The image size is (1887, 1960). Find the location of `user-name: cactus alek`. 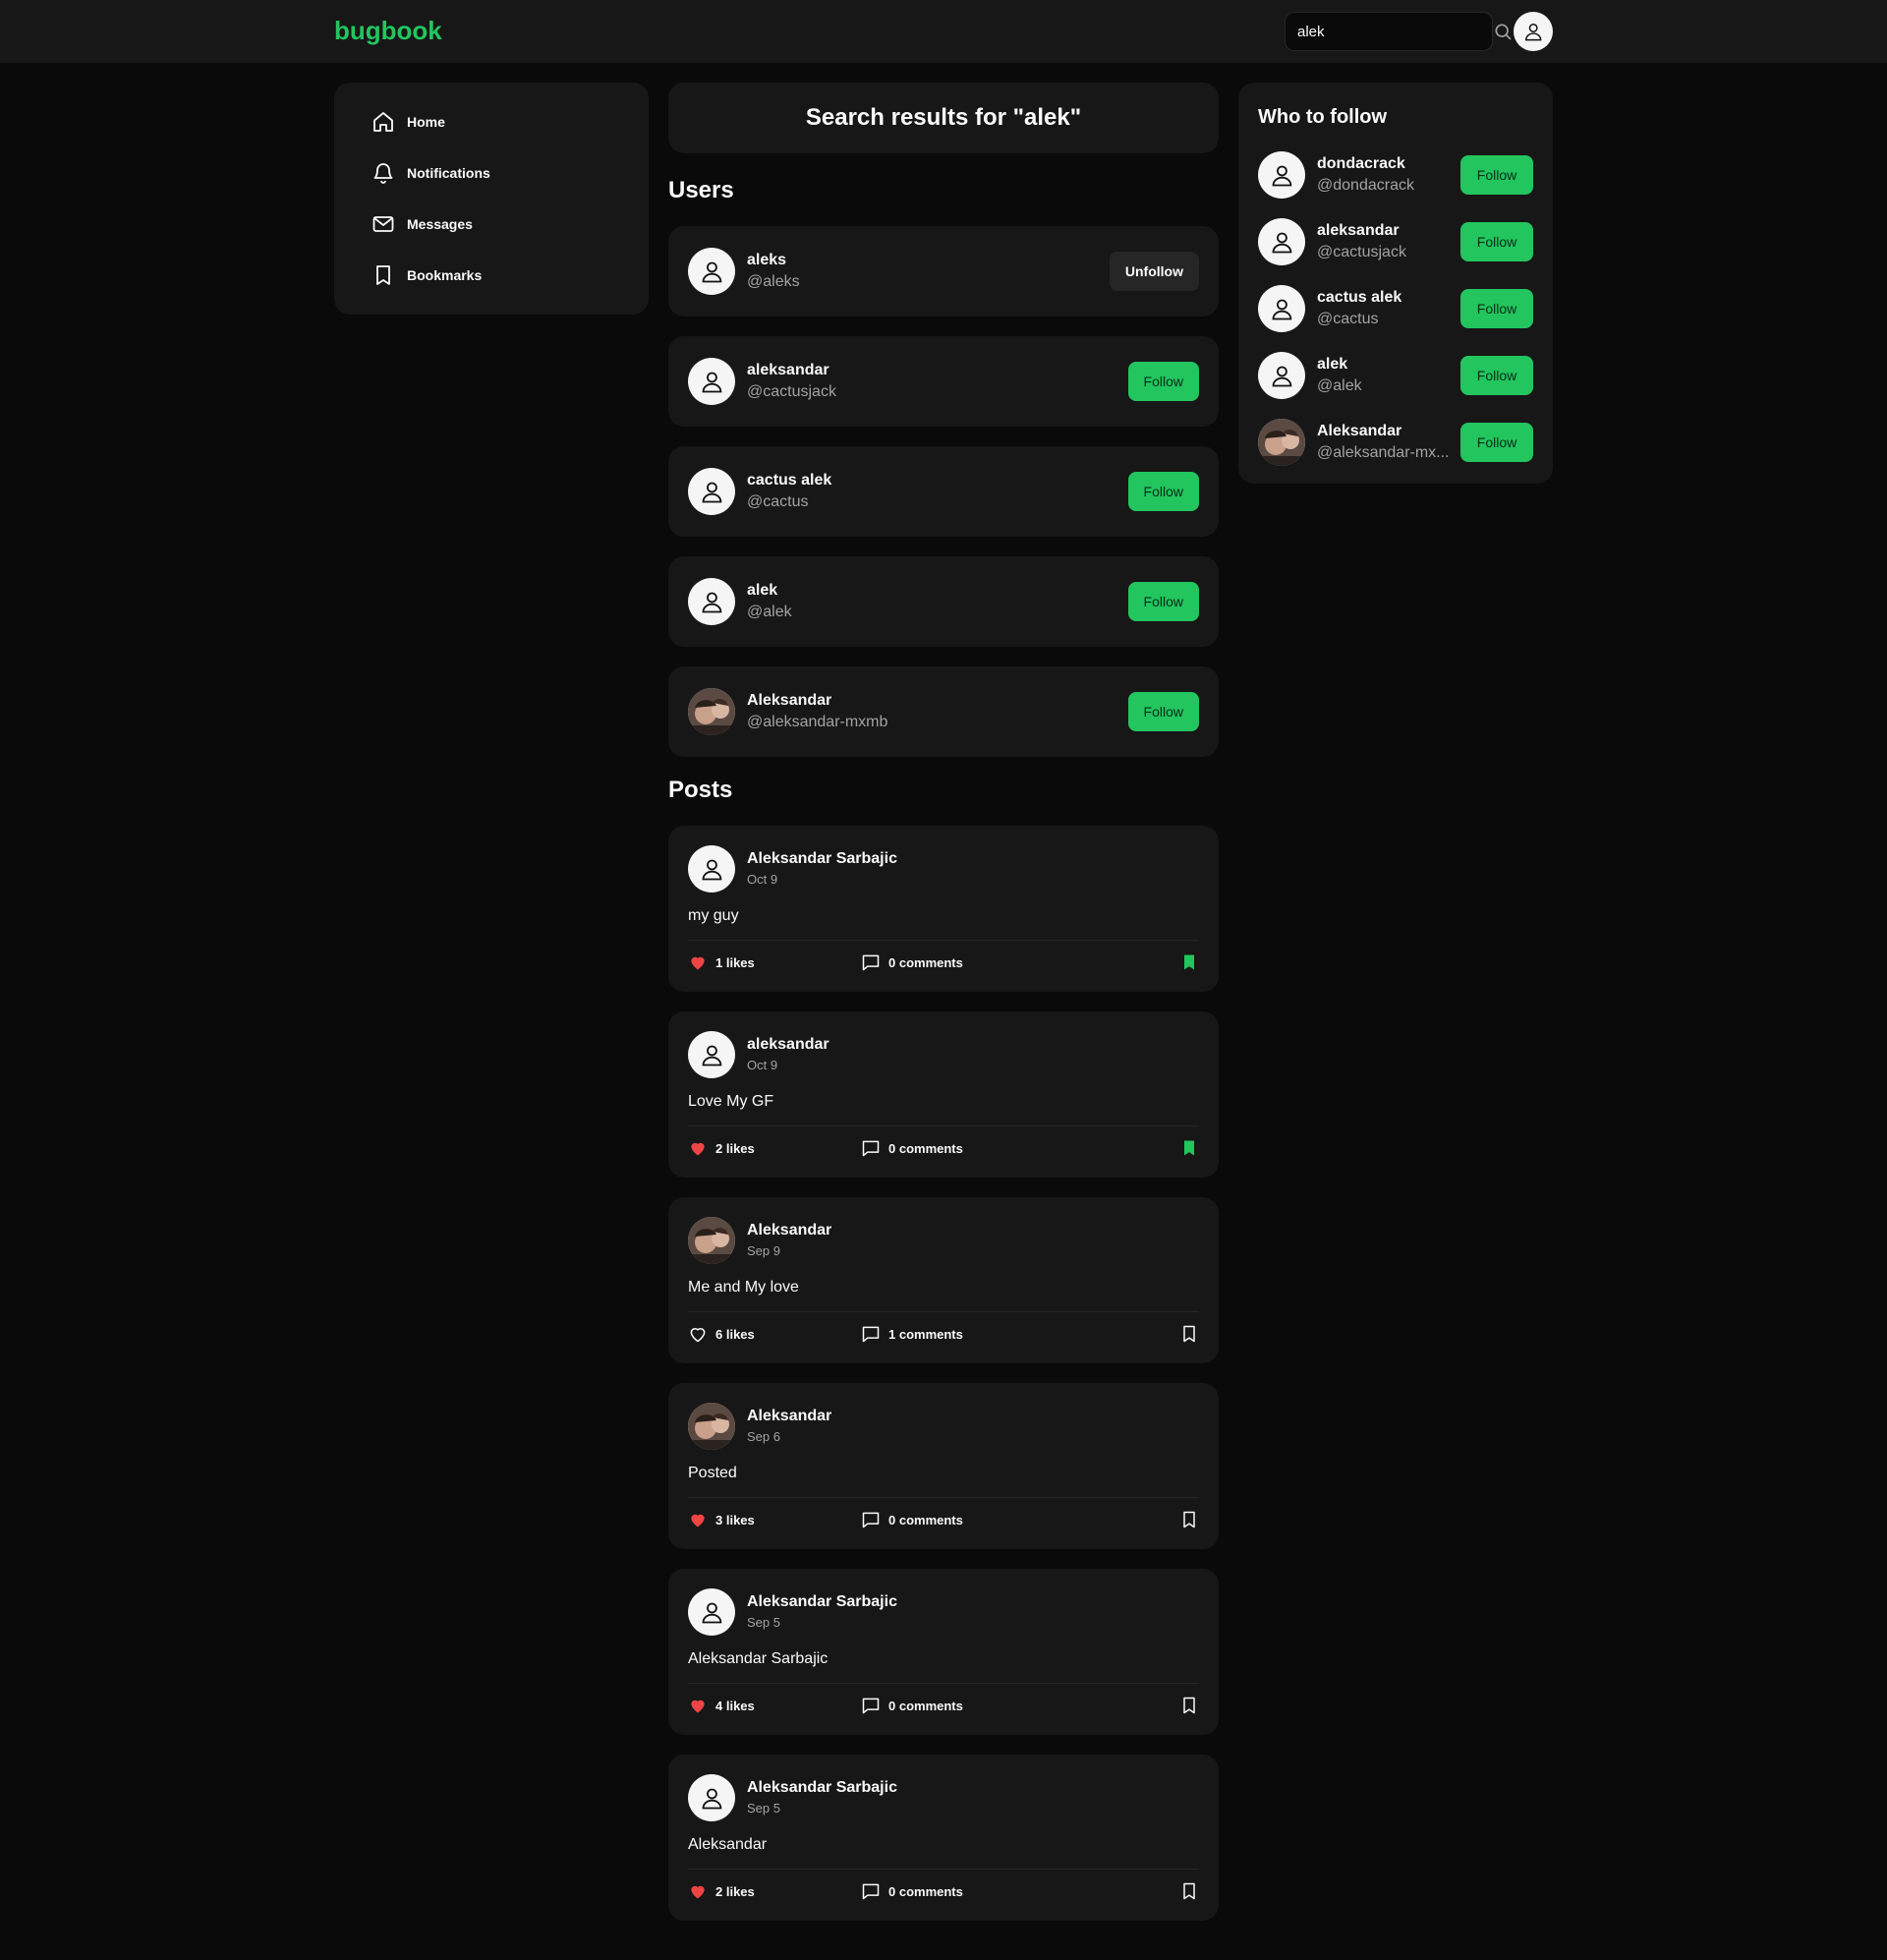

user-name: cactus alek is located at coordinates (937, 481).